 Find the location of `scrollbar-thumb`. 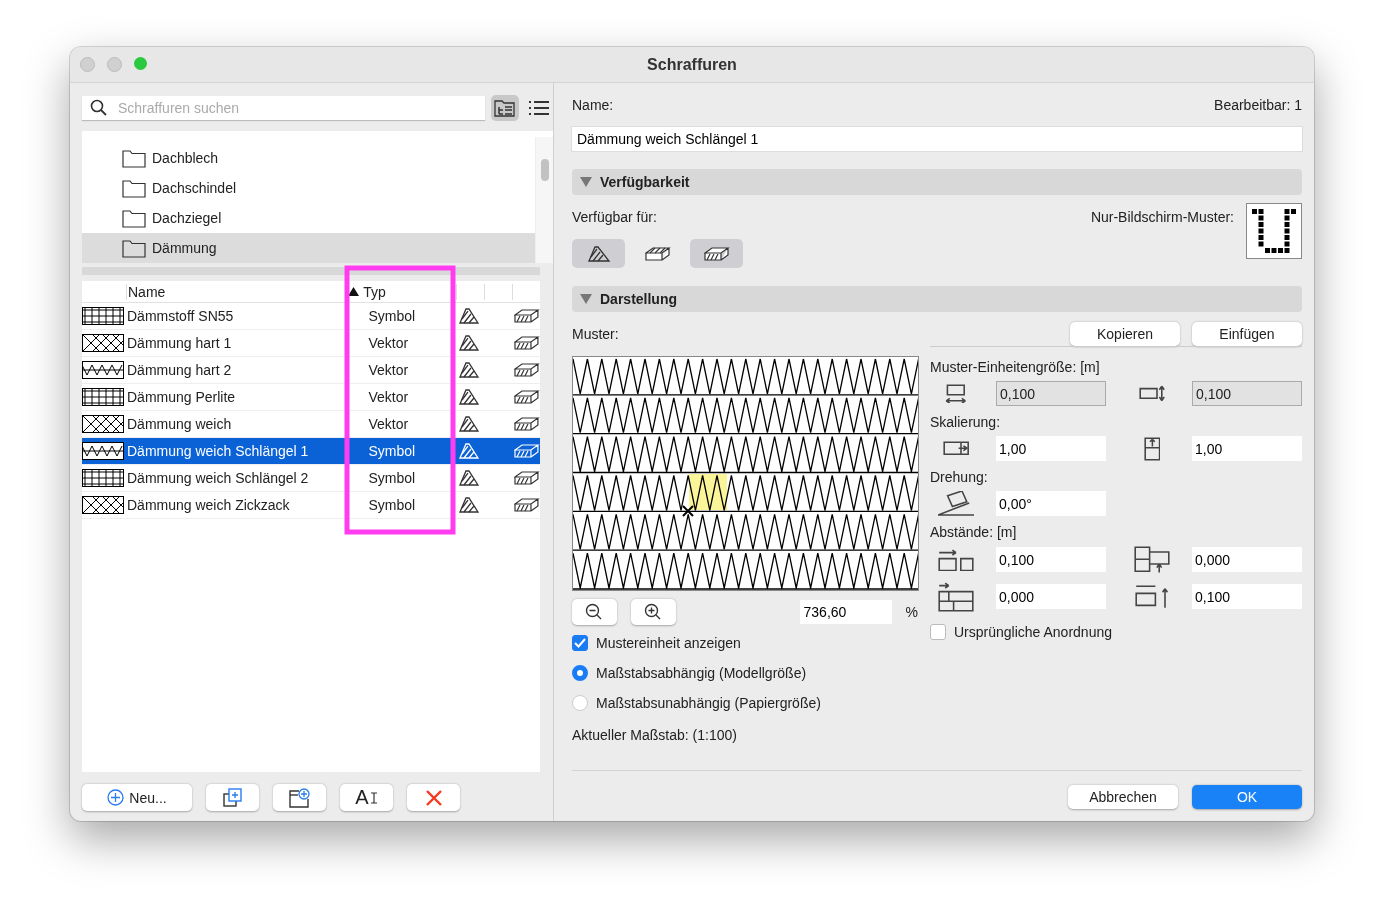

scrollbar-thumb is located at coordinates (544, 170).